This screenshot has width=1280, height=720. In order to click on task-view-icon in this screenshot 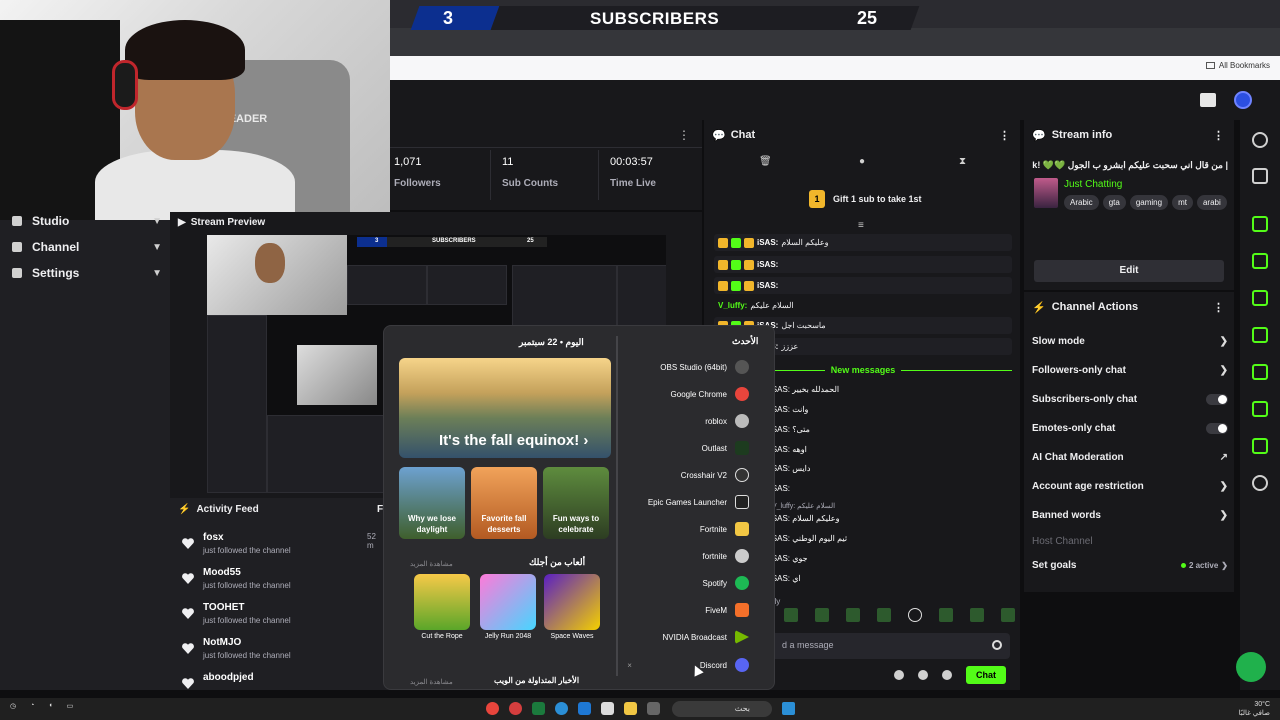, I will do `click(653, 708)`.